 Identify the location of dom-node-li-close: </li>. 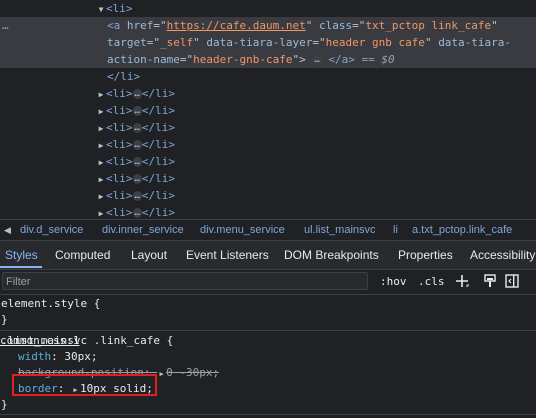
(268, 76).